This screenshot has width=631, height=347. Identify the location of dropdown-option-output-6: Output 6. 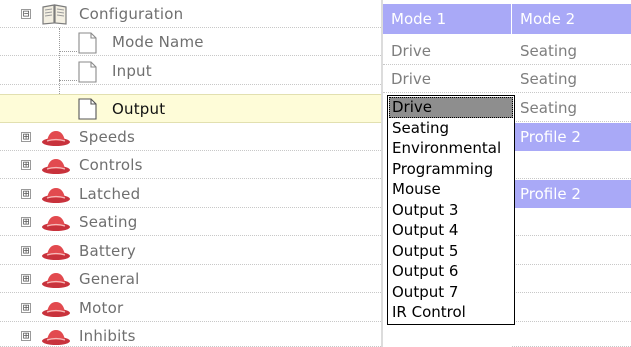
(451, 271).